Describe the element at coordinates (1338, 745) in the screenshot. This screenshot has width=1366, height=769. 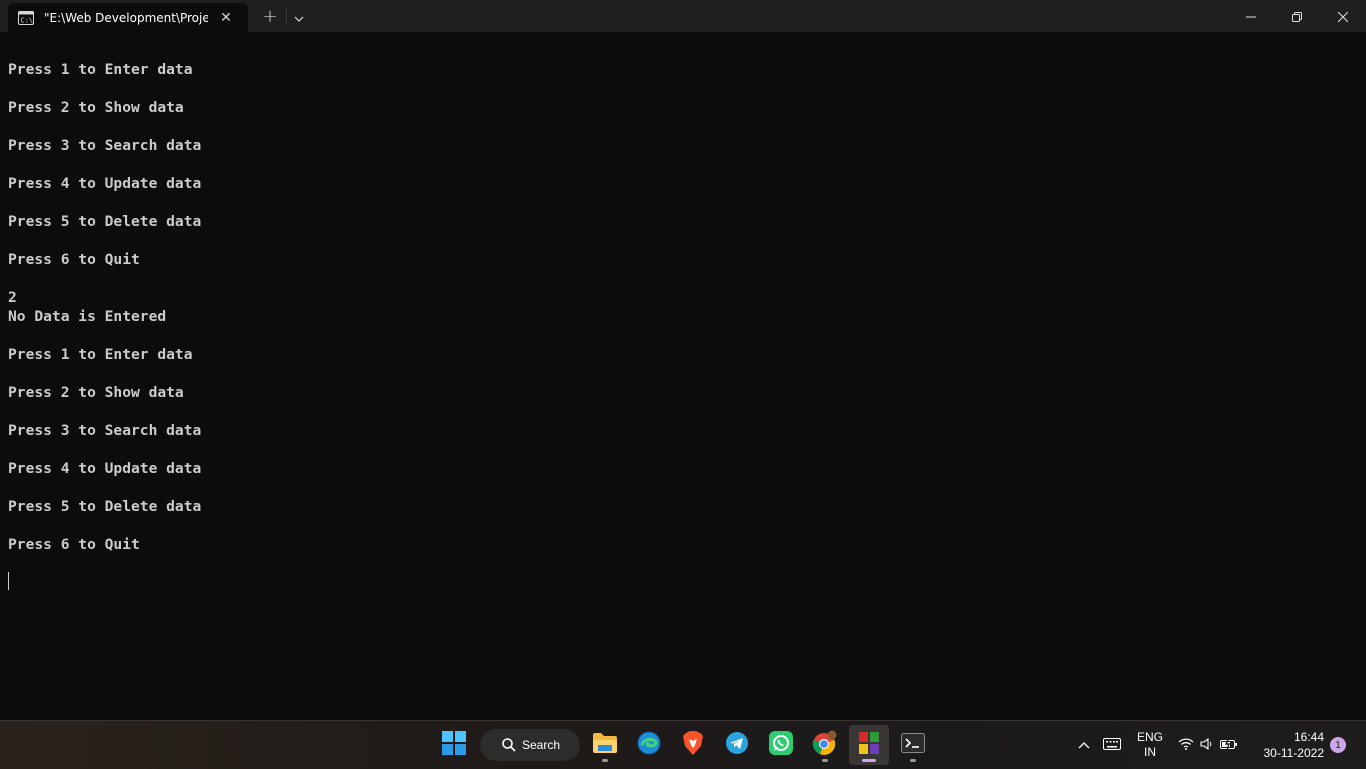
I see `notification-badge: 1` at that location.